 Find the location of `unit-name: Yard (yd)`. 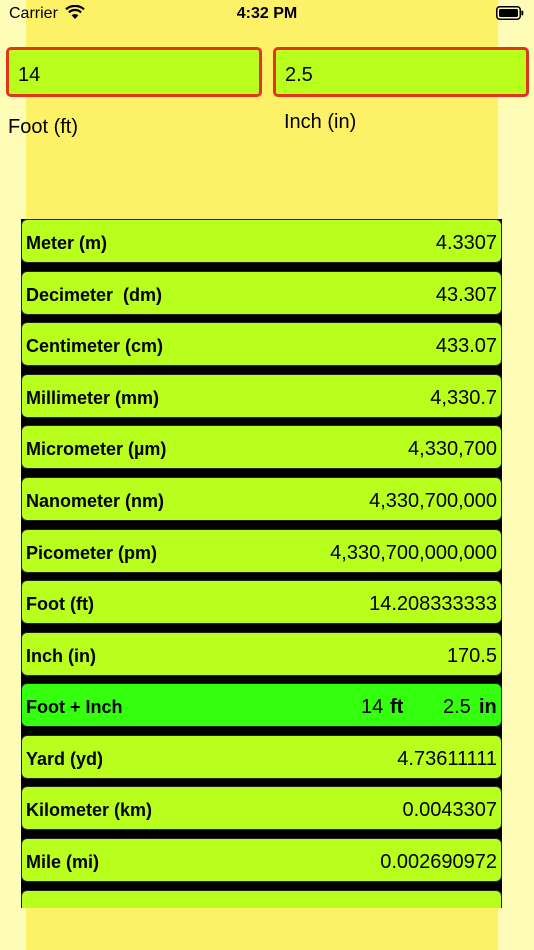

unit-name: Yard (yd) is located at coordinates (65, 759).